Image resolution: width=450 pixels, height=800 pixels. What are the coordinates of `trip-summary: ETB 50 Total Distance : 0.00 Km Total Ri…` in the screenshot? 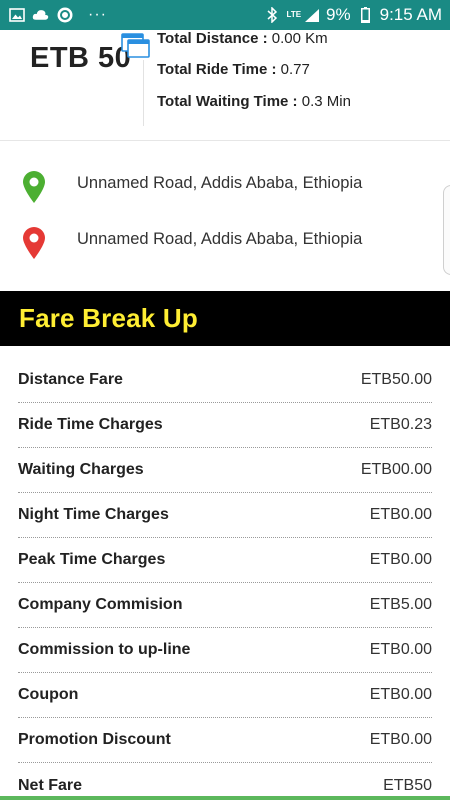 It's located at (225, 85).